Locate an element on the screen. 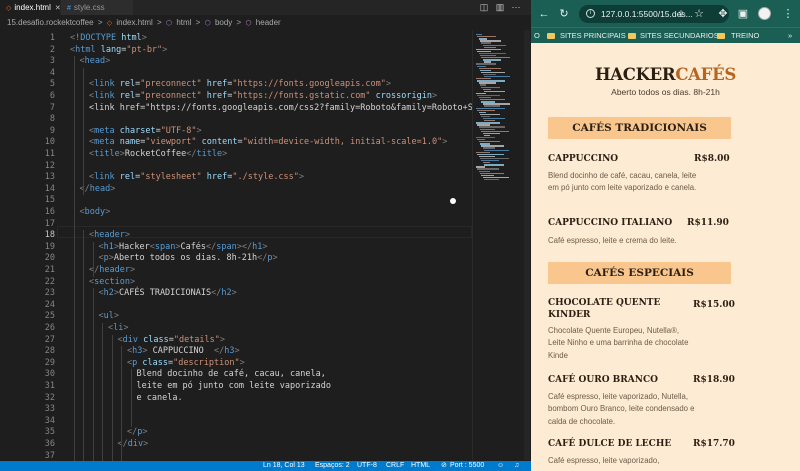  code-line: <h3> CAPPUCCINO </h3> is located at coordinates (183, 352).